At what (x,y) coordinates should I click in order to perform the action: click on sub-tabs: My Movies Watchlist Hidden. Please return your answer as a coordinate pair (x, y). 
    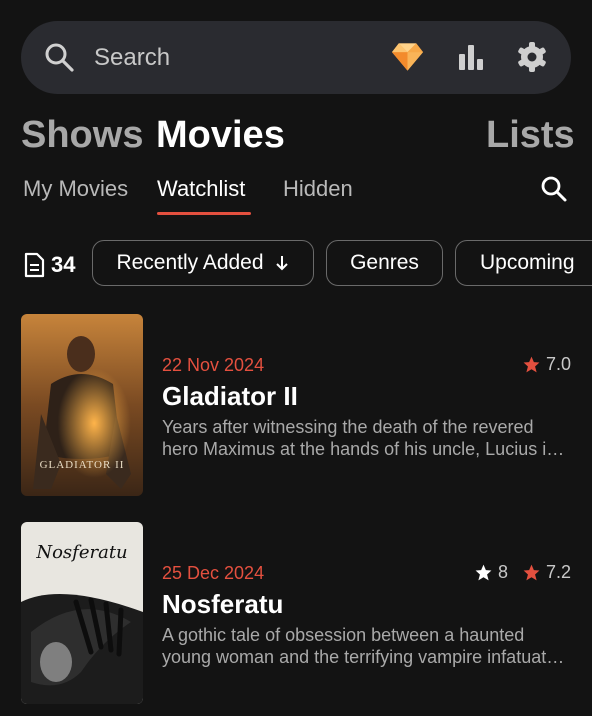
    Looking at the image, I should click on (296, 196).